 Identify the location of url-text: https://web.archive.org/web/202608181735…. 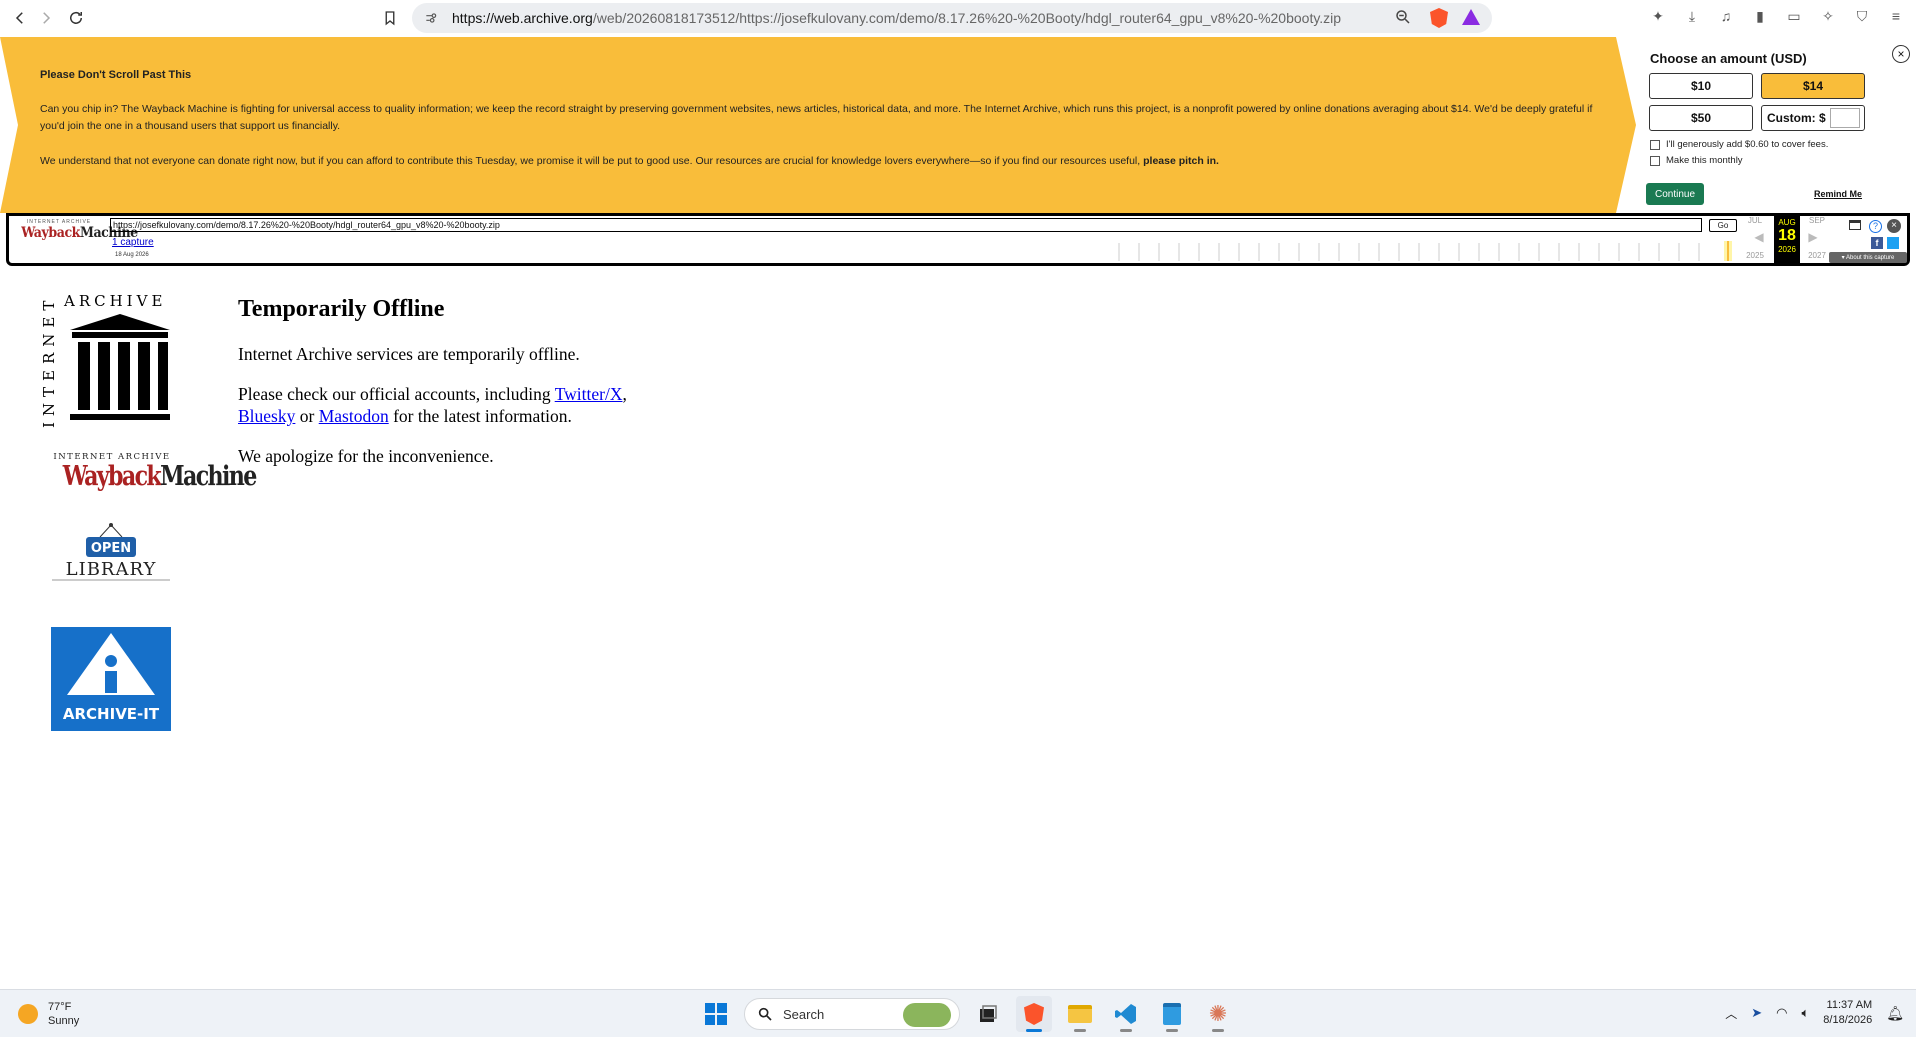
(897, 18).